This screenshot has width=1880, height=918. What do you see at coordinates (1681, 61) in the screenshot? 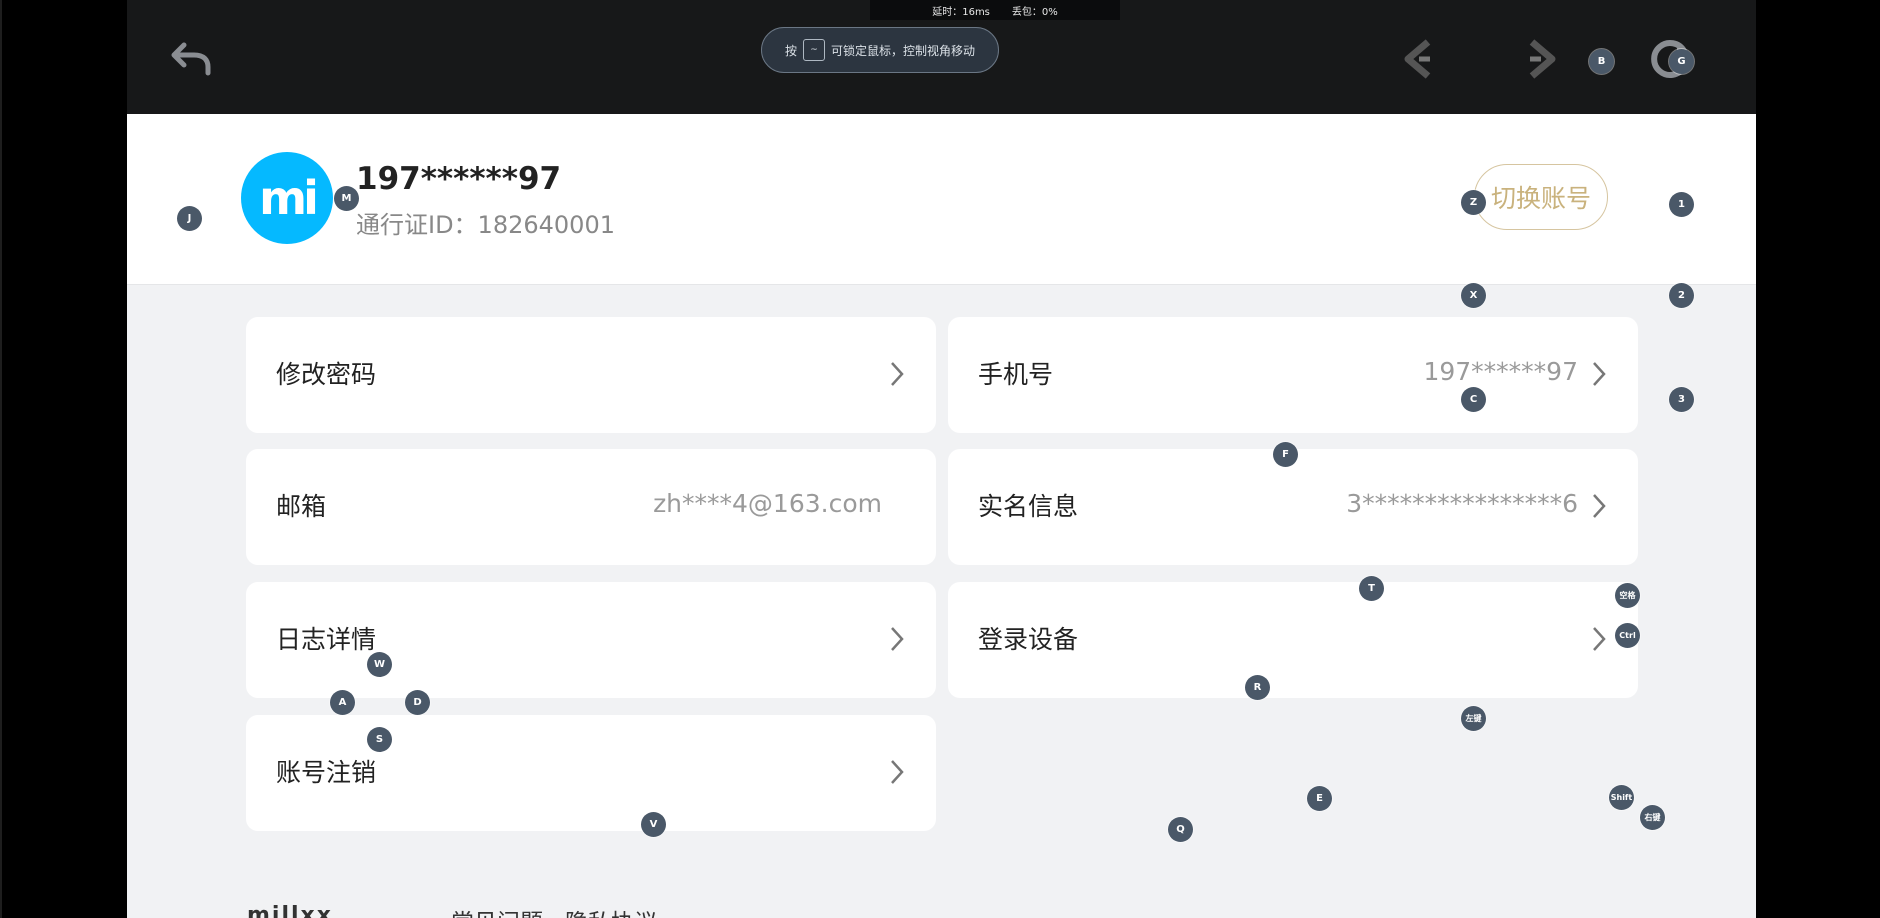
I see `overlay-key-g: G` at bounding box center [1681, 61].